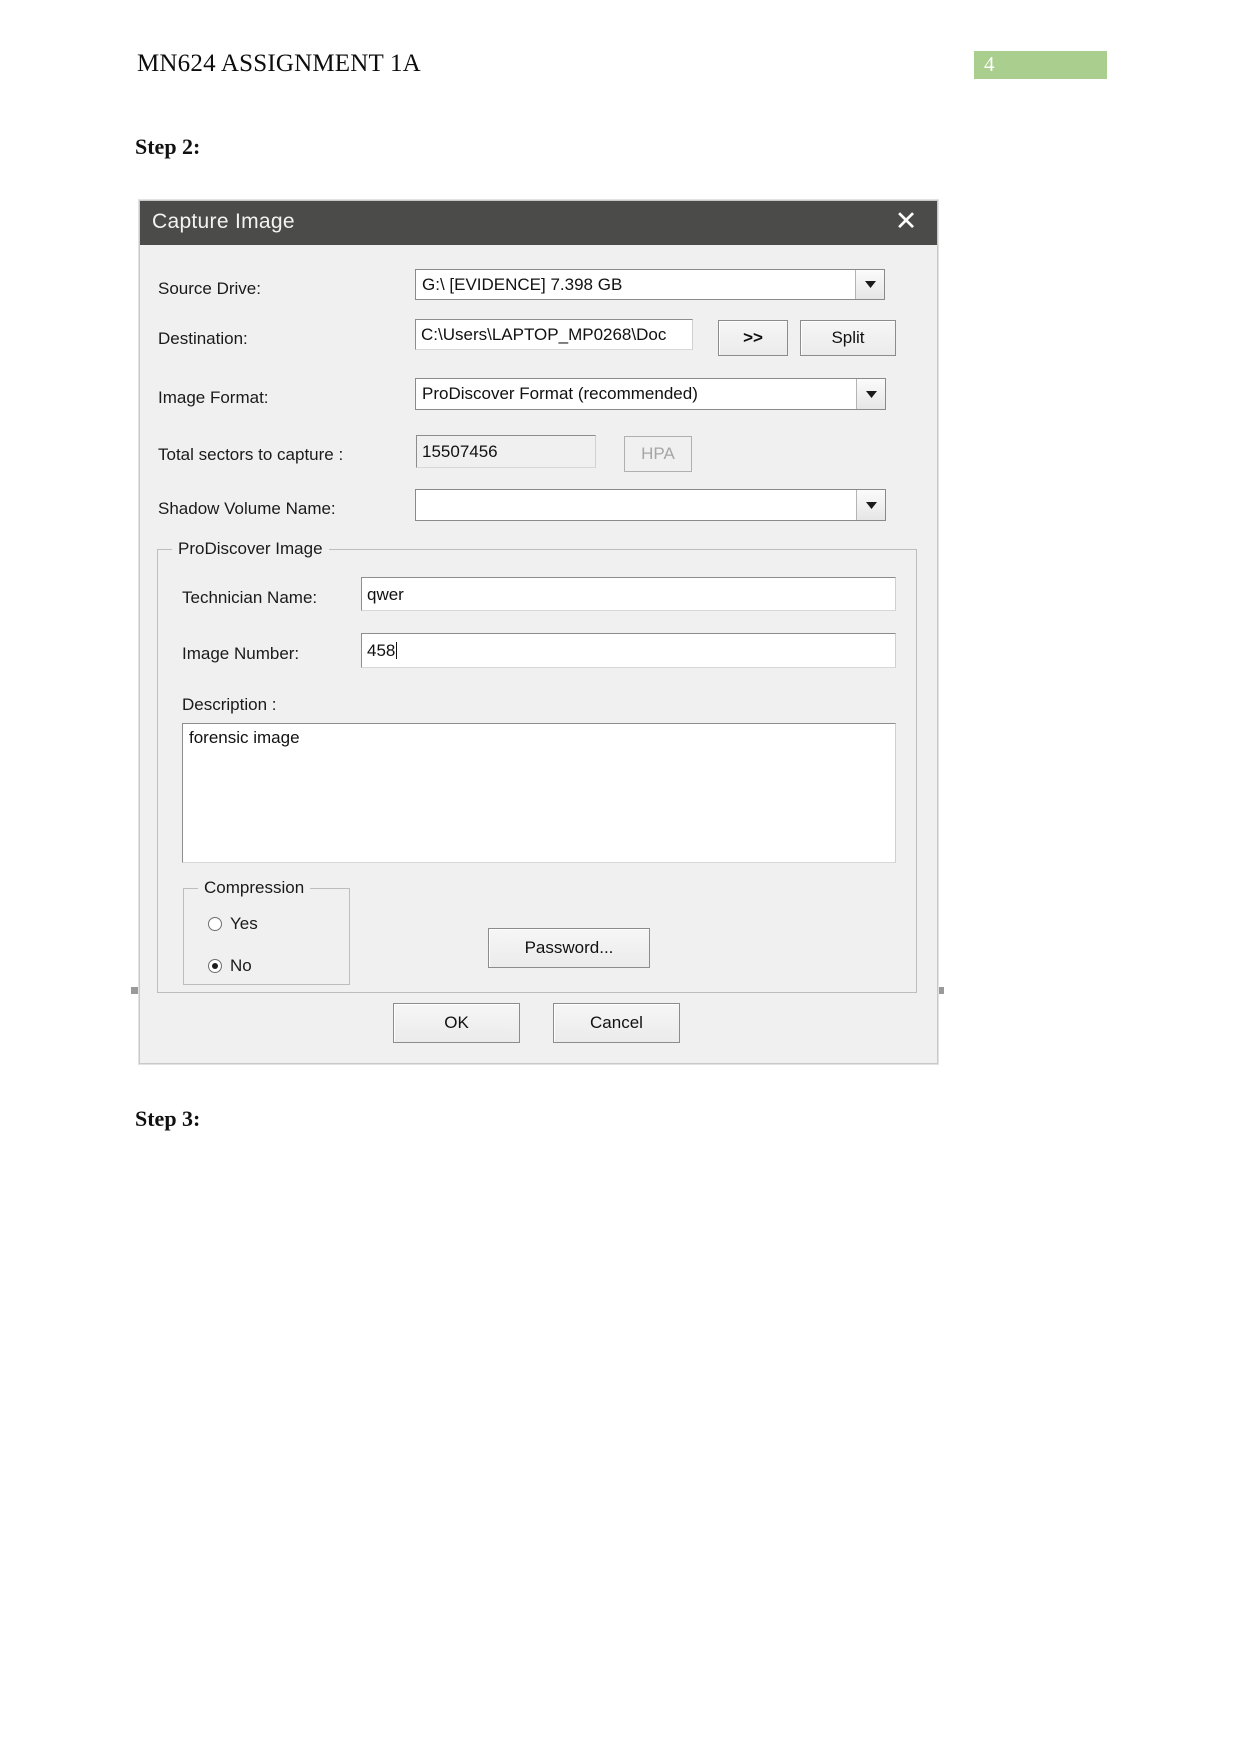  I want to click on destination-label: Destination:, so click(203, 338).